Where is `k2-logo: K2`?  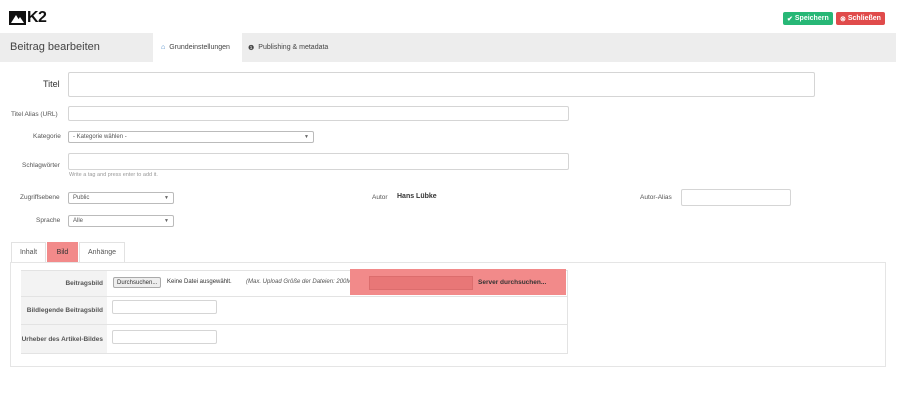 k2-logo: K2 is located at coordinates (28, 18).